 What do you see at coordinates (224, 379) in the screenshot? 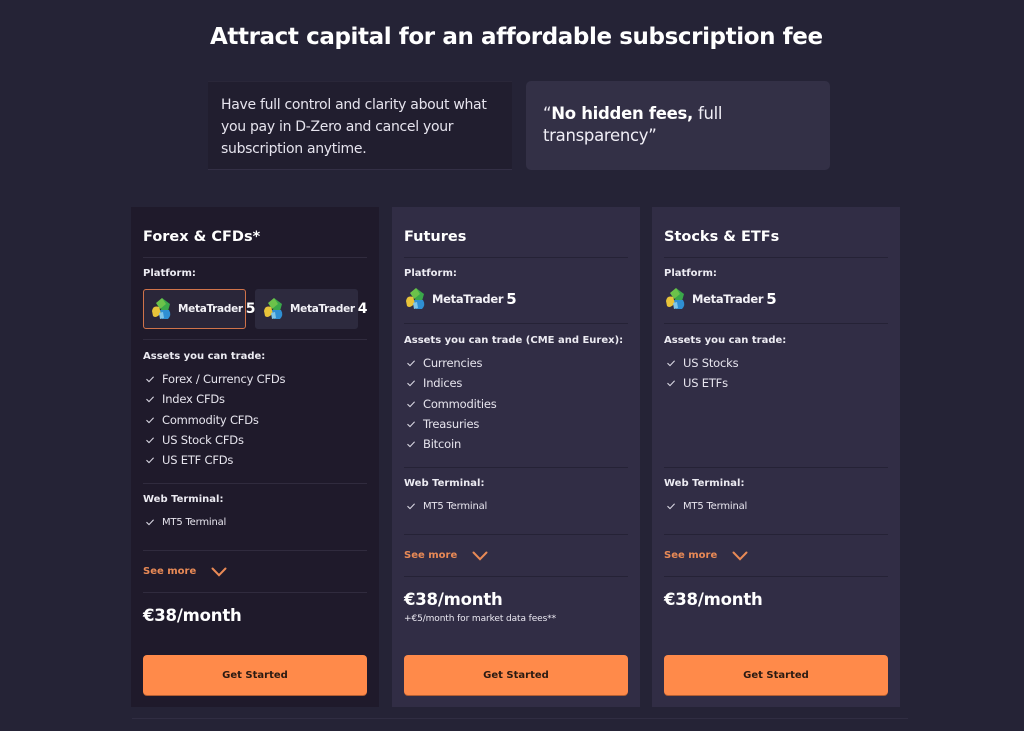
I see `asset-label: Forex / Currency CFDs` at bounding box center [224, 379].